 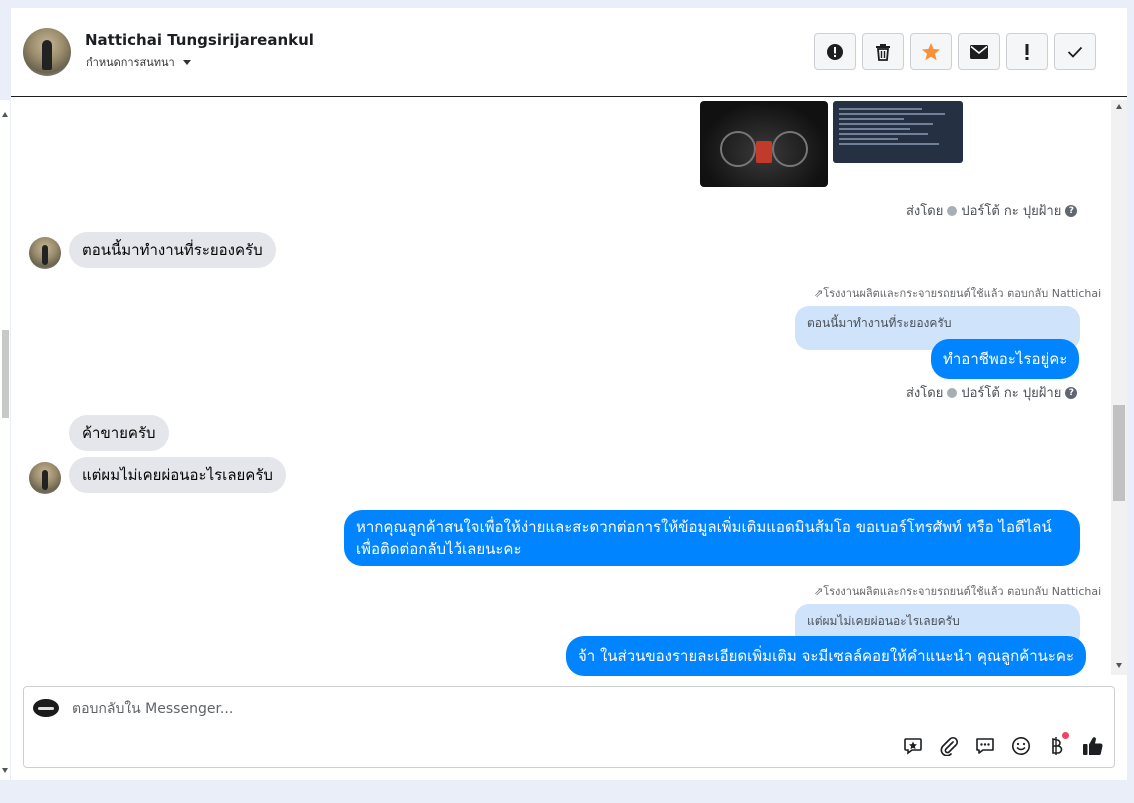 I want to click on saved-reply-icon, so click(x=913, y=746).